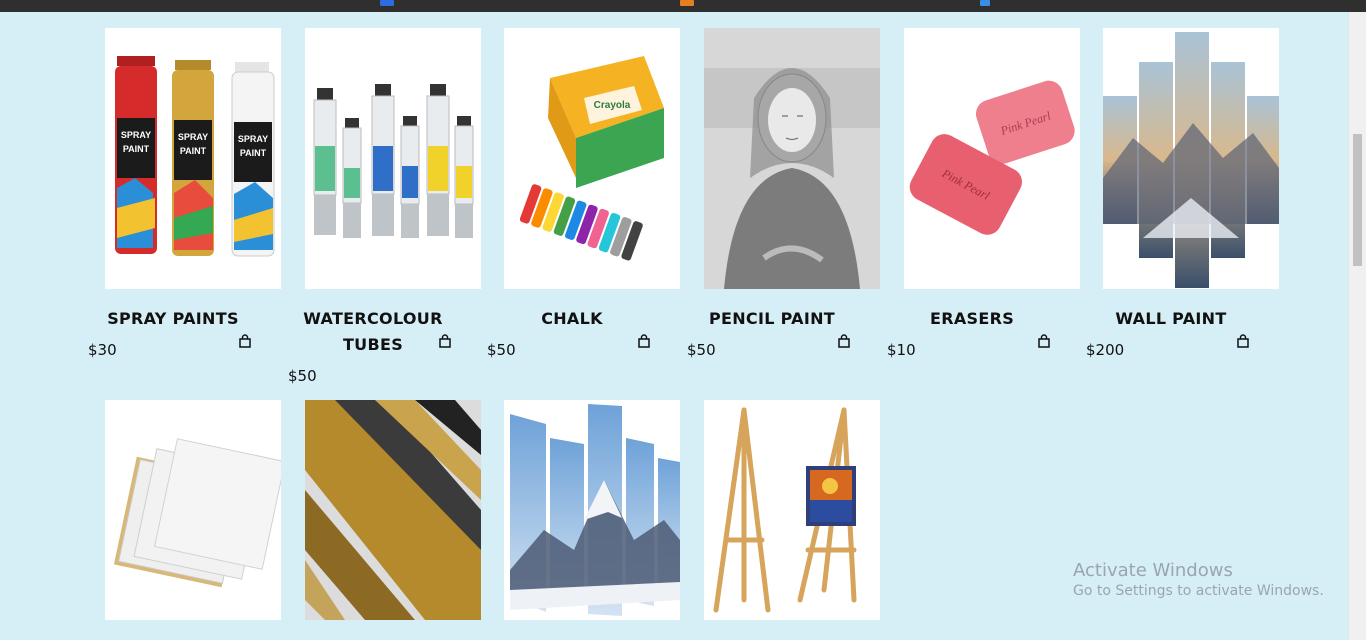  I want to click on product-image-pencil-paint, so click(792, 158).